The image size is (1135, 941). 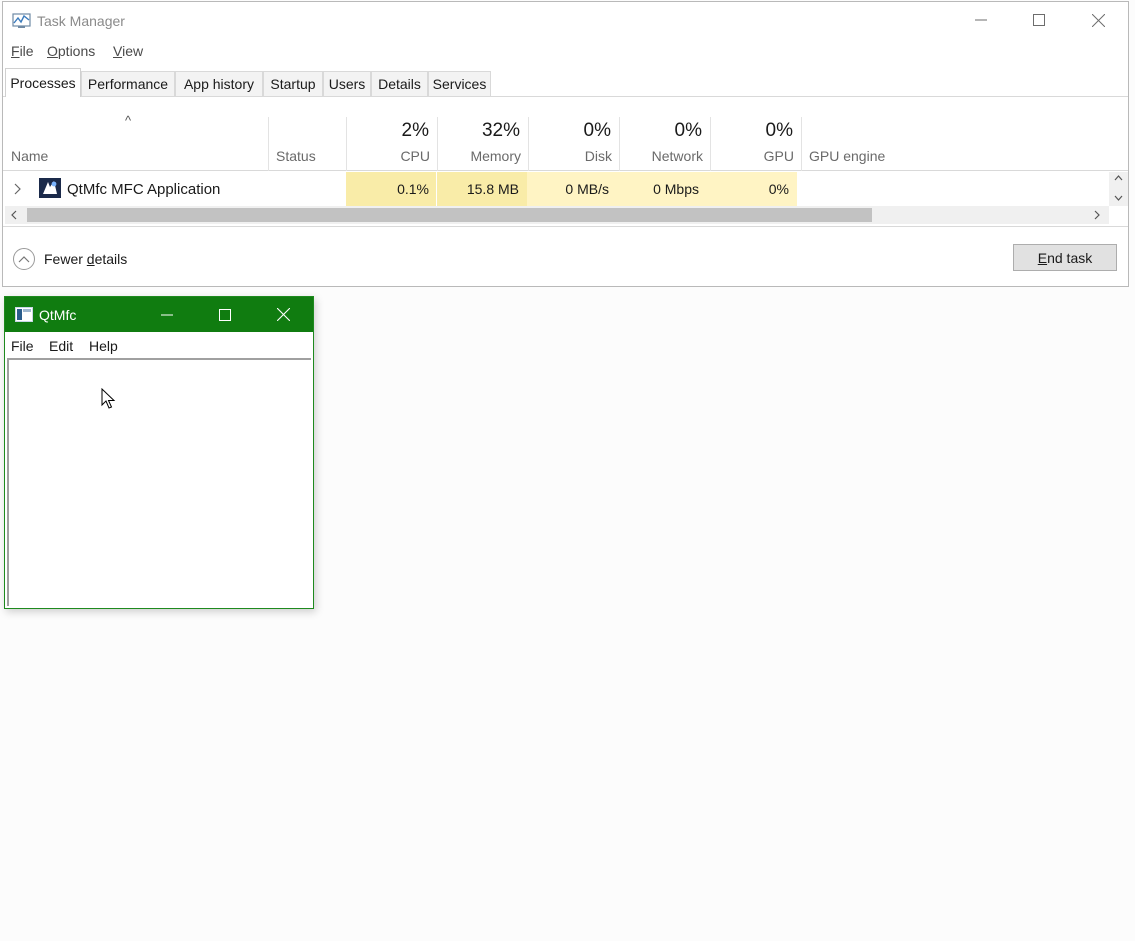 What do you see at coordinates (778, 189) in the screenshot?
I see `process-gpu: 0%` at bounding box center [778, 189].